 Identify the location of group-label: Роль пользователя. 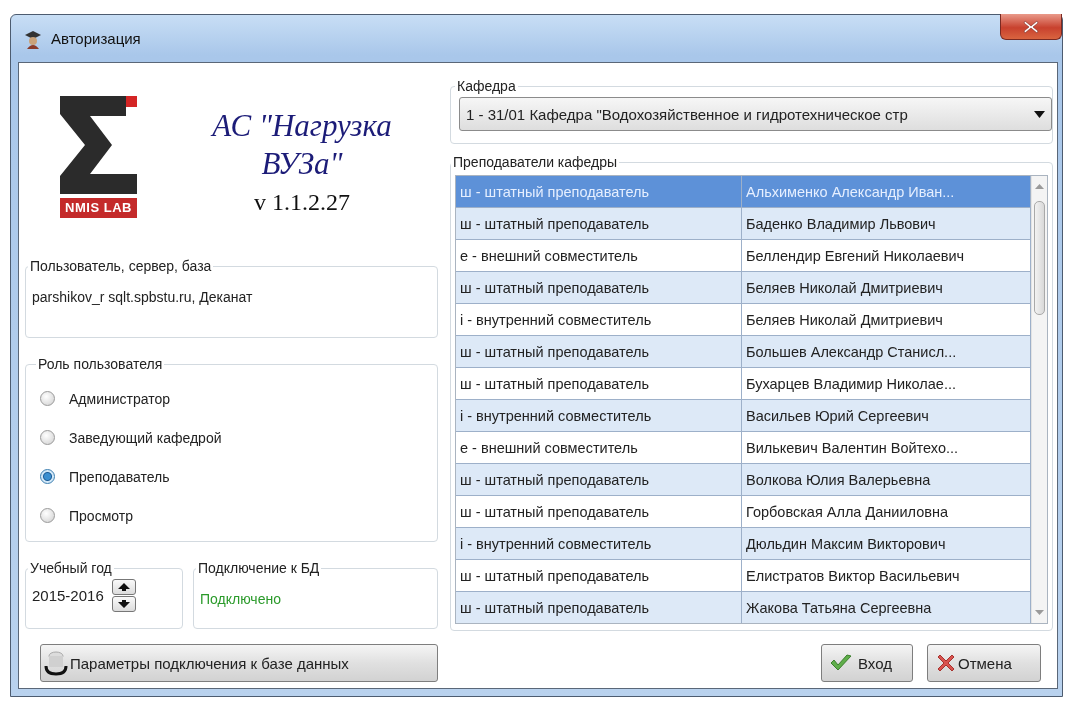
(100, 364).